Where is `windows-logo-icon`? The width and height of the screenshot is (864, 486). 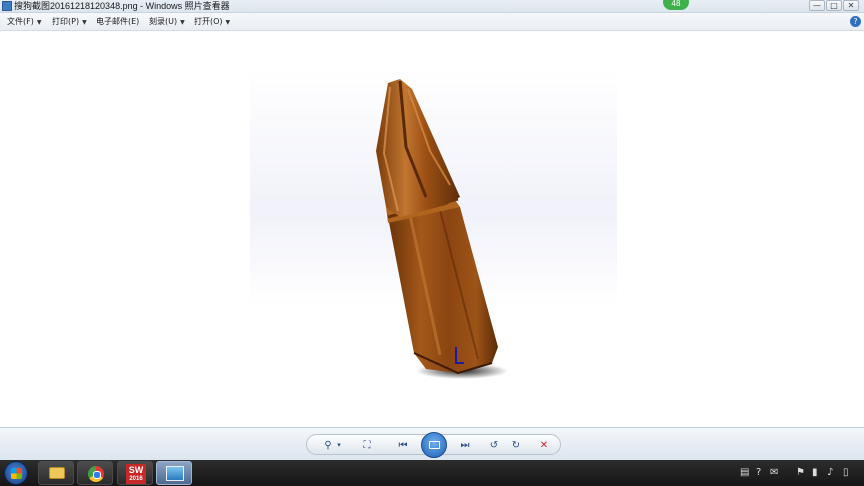
windows-logo-icon is located at coordinates (16, 473).